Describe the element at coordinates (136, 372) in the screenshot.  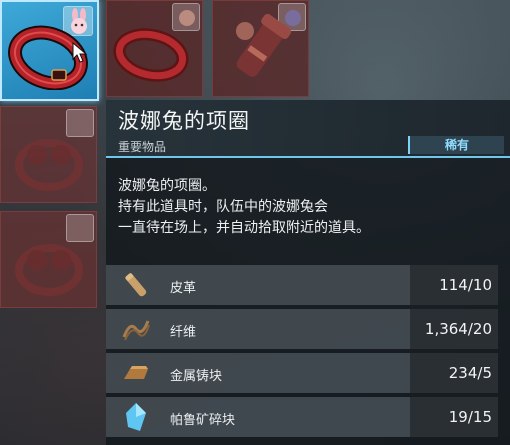
I see `ingot-icon` at that location.